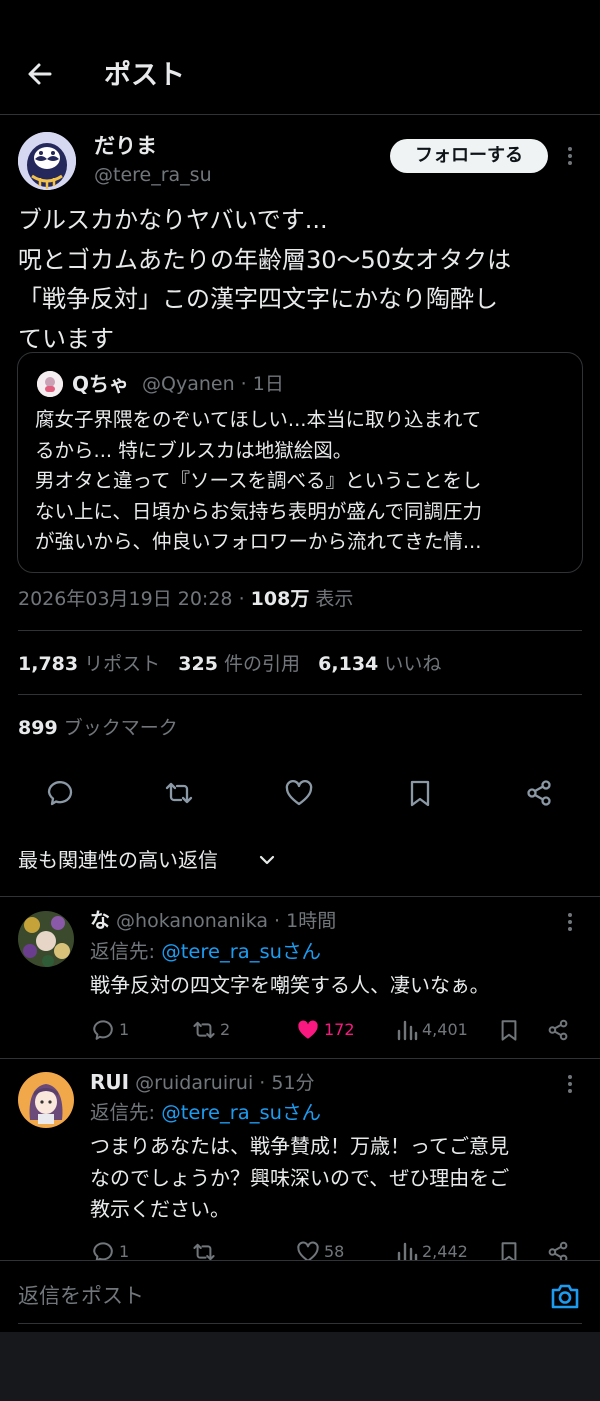 The image size is (600, 1401). I want to click on quoted-text-line: るから... 特にブルスカは地獄絵図。, so click(194, 450).